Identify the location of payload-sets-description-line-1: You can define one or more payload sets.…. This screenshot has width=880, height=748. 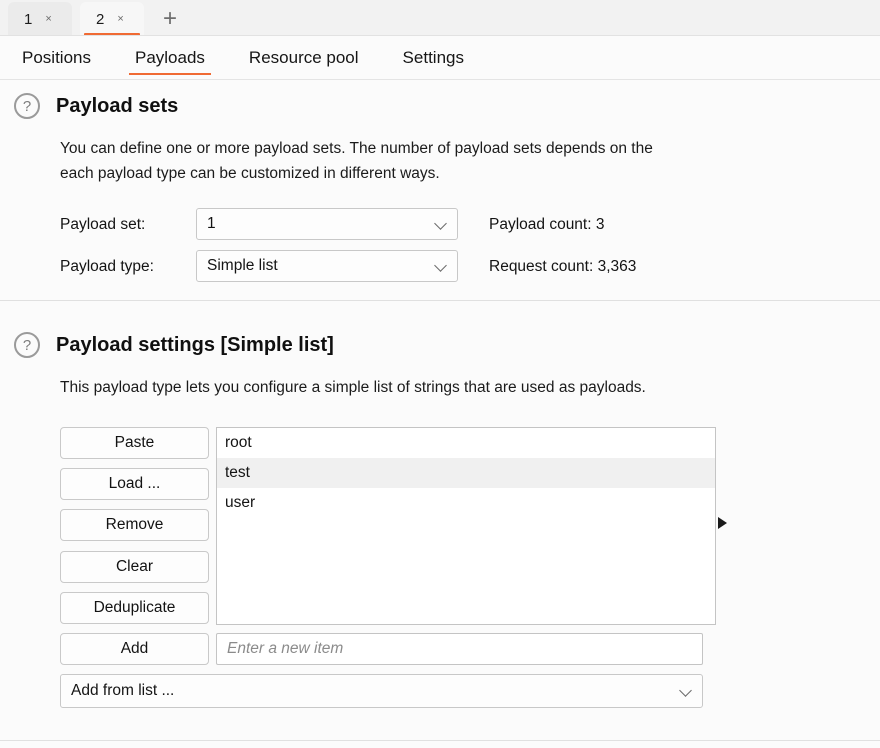
(356, 148).